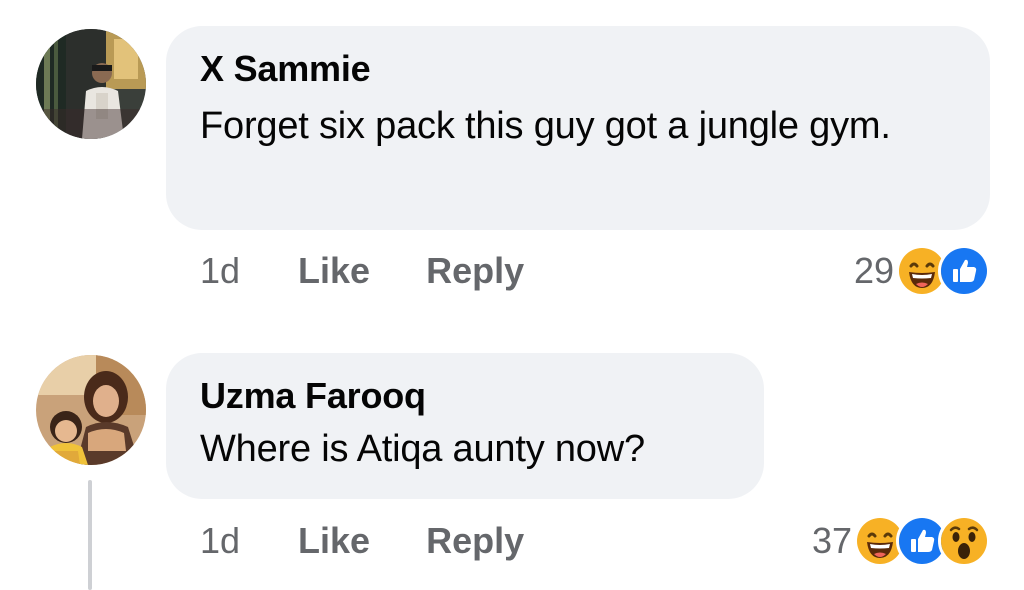  Describe the element at coordinates (900, 541) in the screenshot. I see `reaction-summary: 37` at that location.